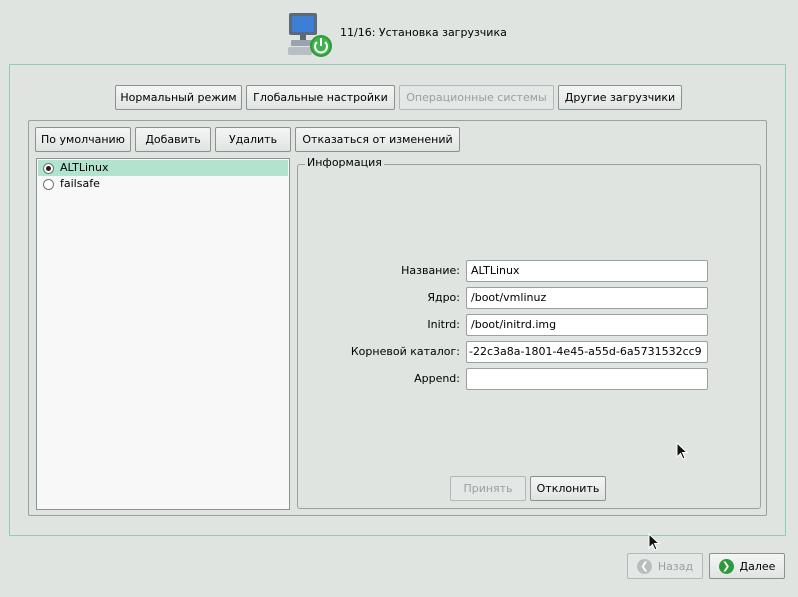 This screenshot has width=798, height=597. Describe the element at coordinates (178, 97) in the screenshot. I see `tab-normal-mode: Нормальный режим` at that location.